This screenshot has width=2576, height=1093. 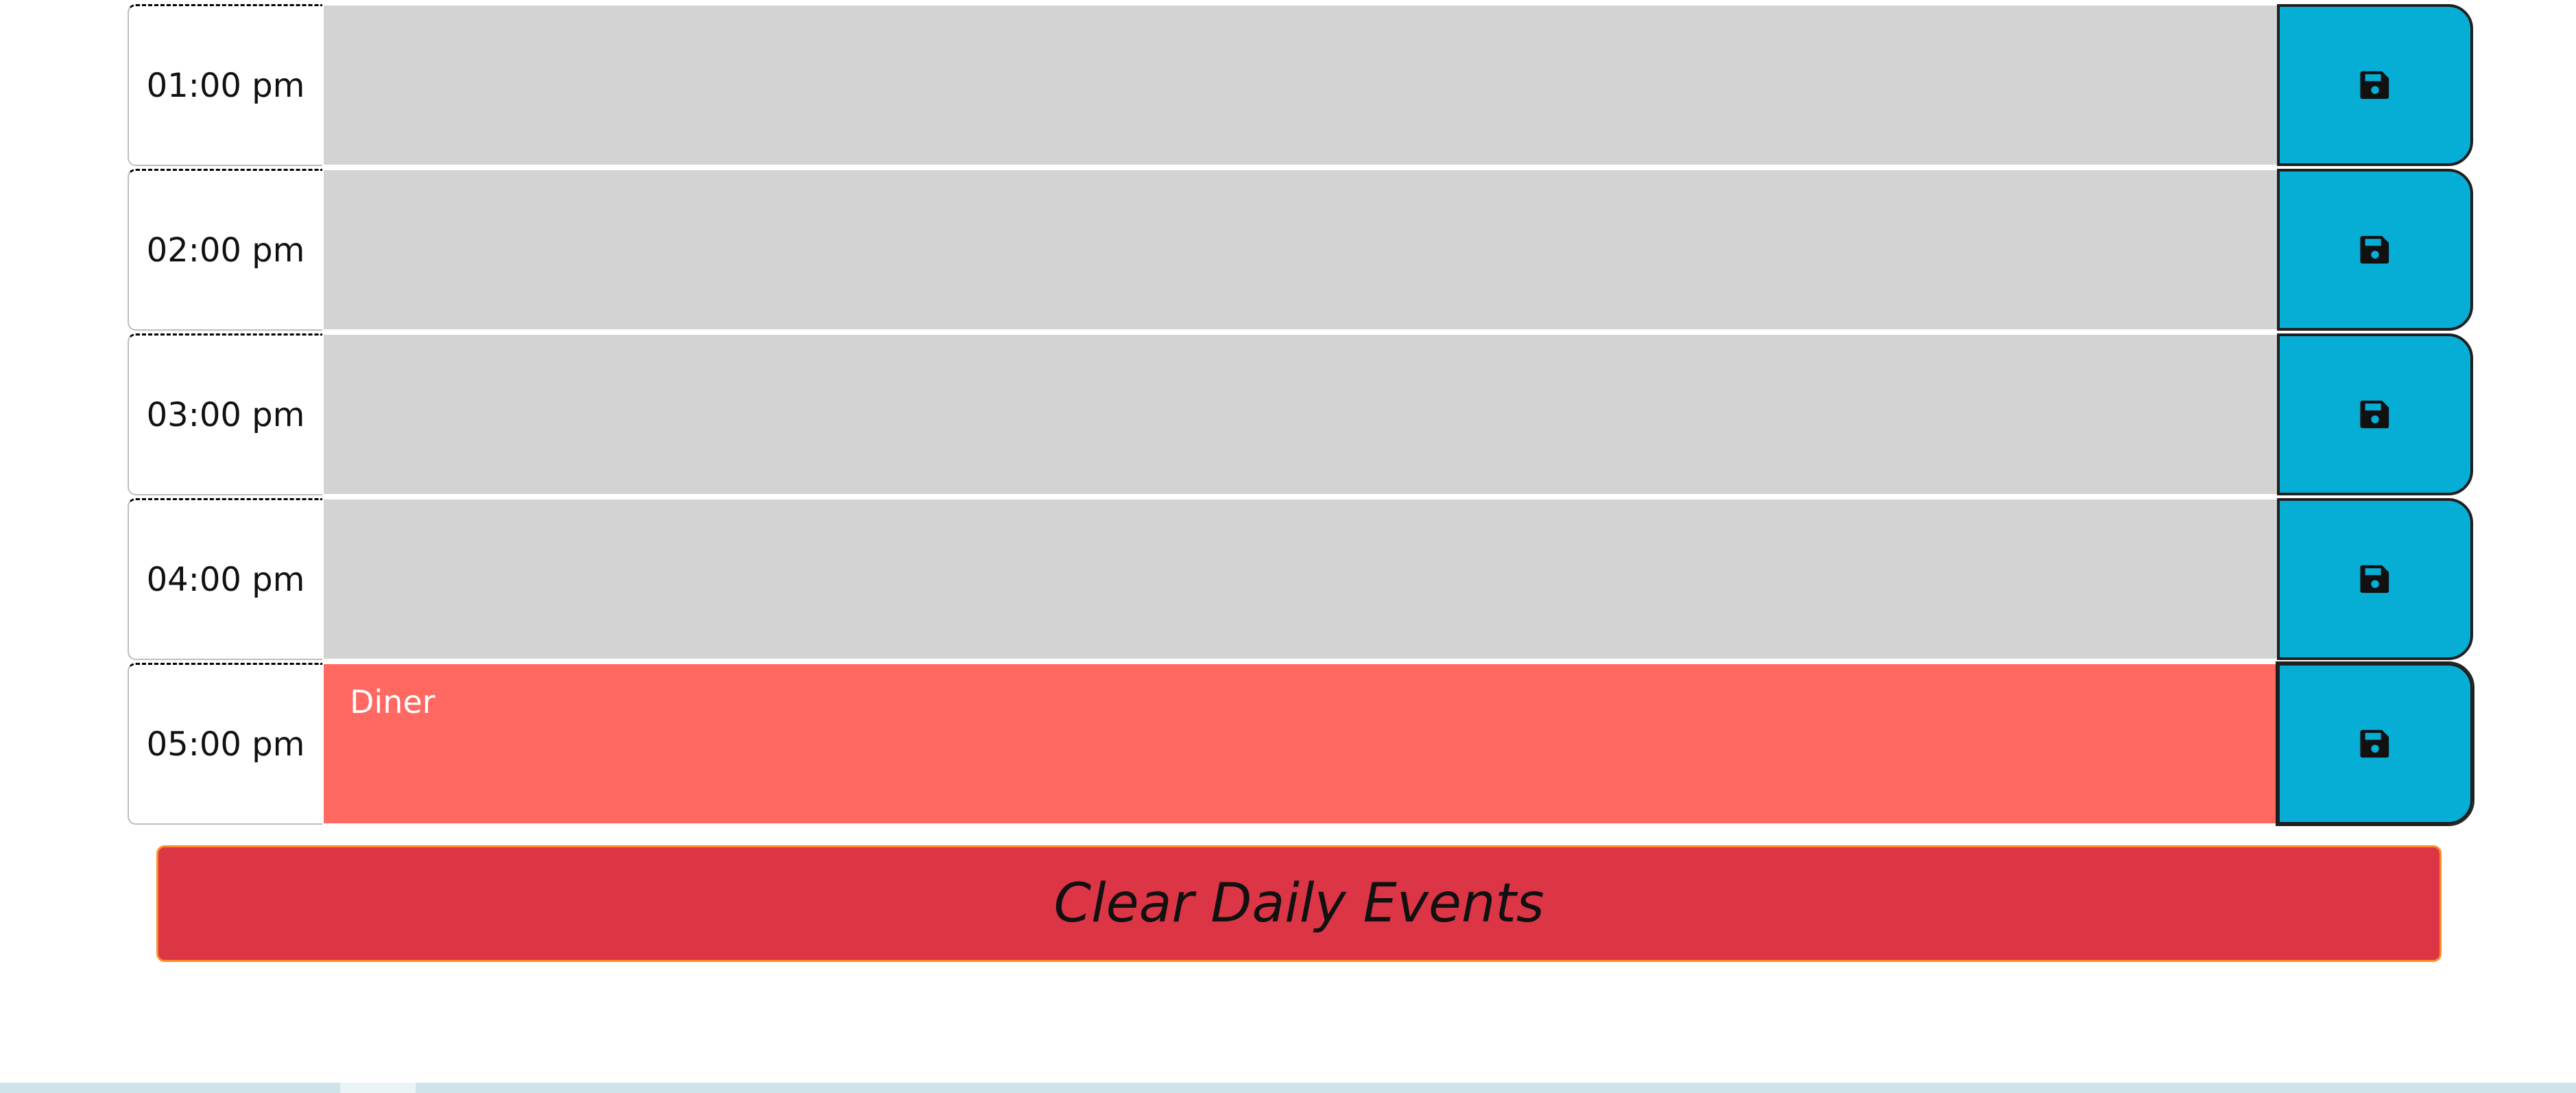 I want to click on time-block-row: 04:00 pm, so click(x=1300, y=579).